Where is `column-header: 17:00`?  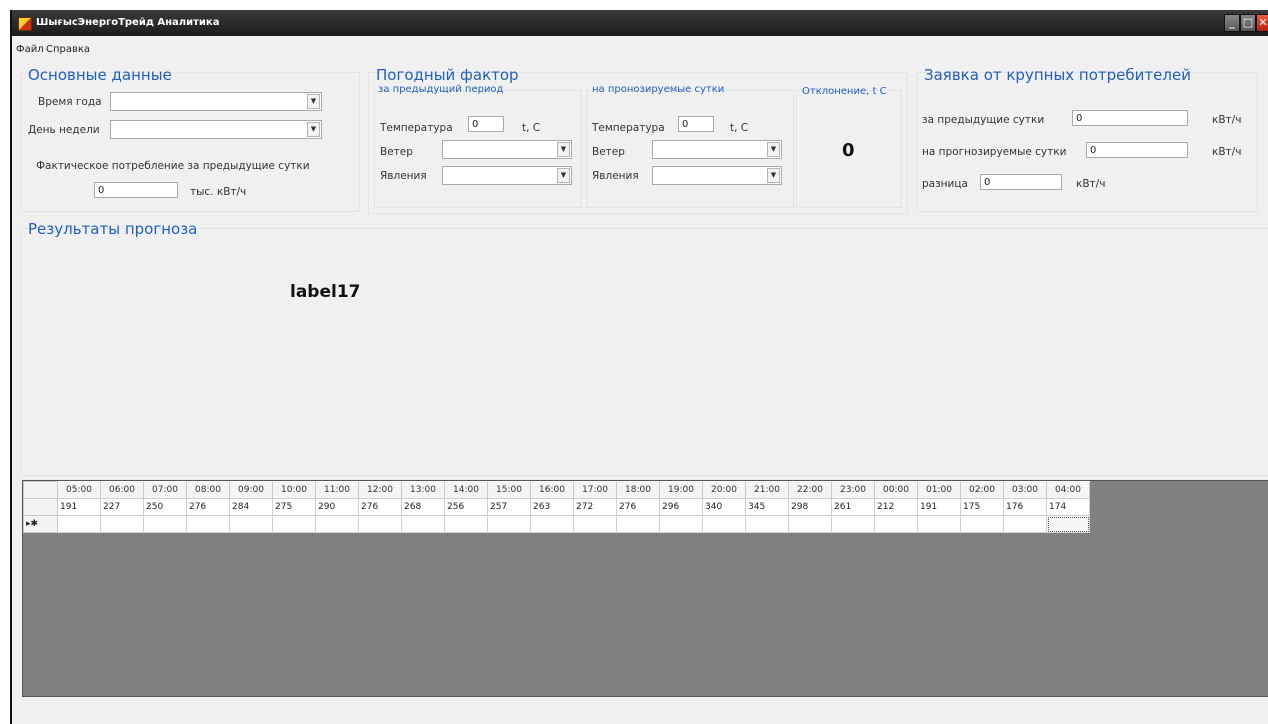 column-header: 17:00 is located at coordinates (595, 490).